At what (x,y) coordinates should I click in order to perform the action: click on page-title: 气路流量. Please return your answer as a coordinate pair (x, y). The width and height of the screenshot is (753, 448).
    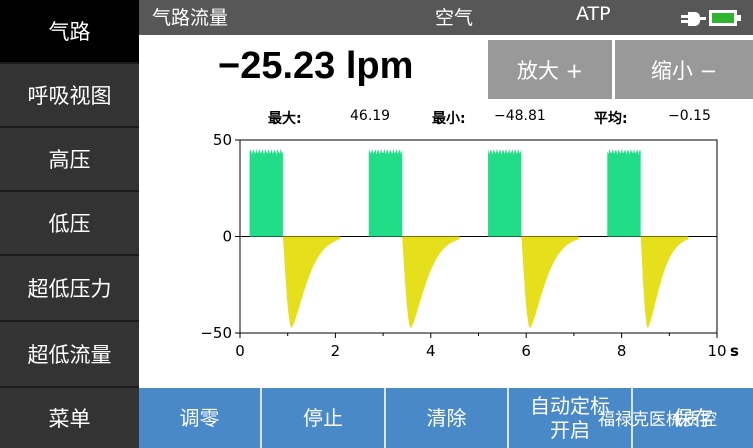
    Looking at the image, I should click on (190, 18).